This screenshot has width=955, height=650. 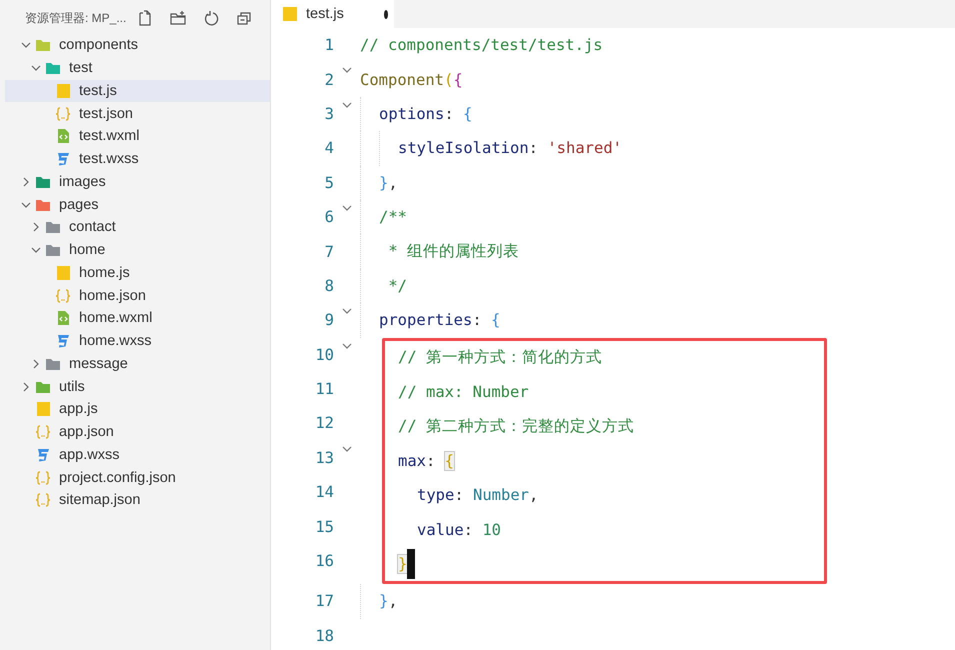 I want to click on file-name: app.js, so click(x=78, y=409).